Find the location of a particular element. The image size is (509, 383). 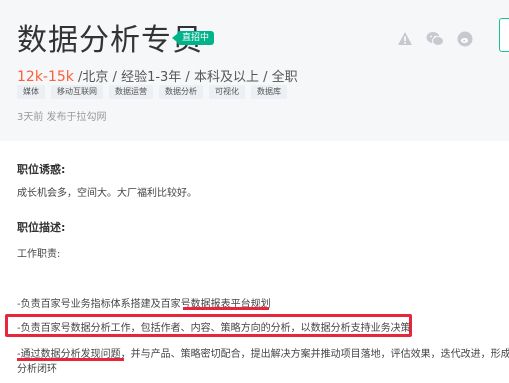

header-actions is located at coordinates (435, 39).